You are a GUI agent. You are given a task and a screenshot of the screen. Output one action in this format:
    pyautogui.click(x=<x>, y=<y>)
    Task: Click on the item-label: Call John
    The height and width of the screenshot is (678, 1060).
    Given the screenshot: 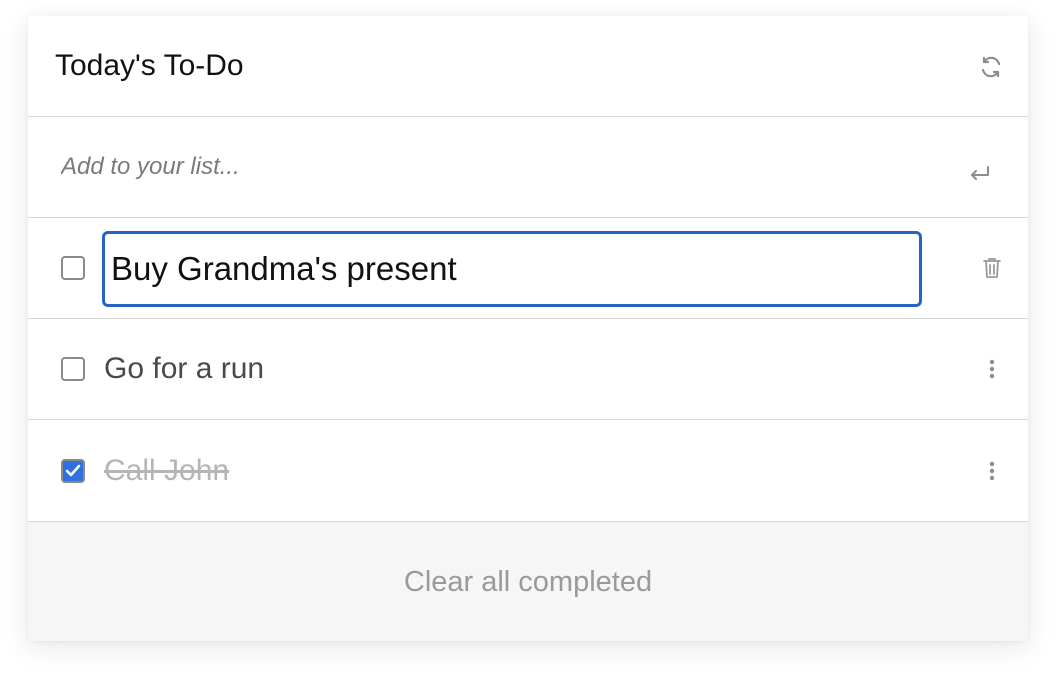 What is the action you would take?
    pyautogui.click(x=166, y=471)
    